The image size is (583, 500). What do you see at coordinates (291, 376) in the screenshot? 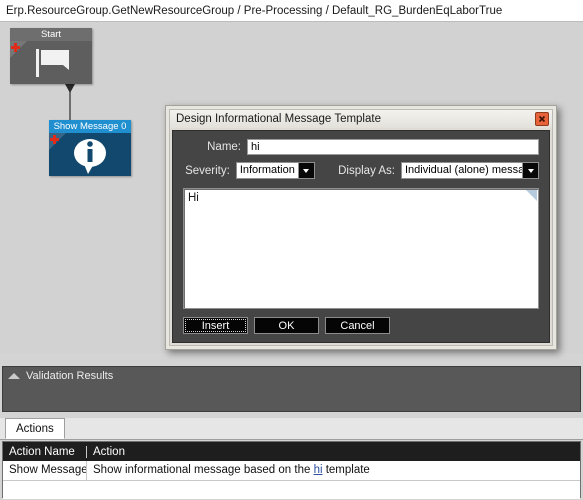
I see `validation-results-header: Validation Results` at bounding box center [291, 376].